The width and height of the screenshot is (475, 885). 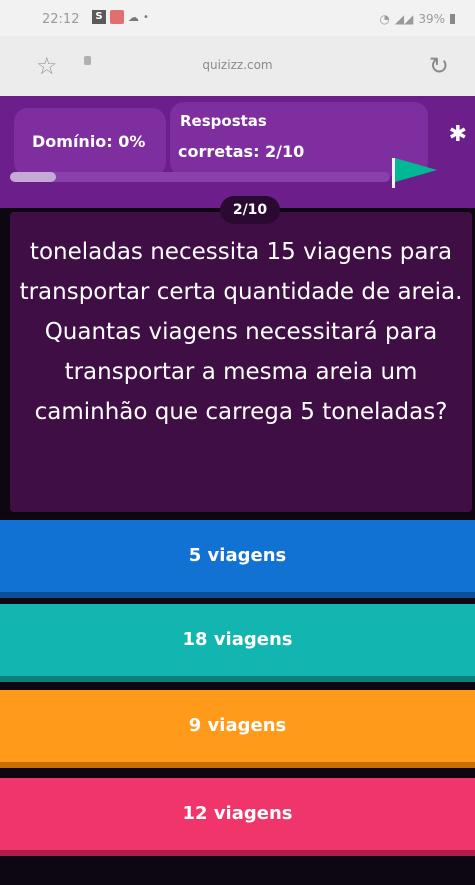 I want to click on answers-label-line1: Respostas, so click(x=223, y=121).